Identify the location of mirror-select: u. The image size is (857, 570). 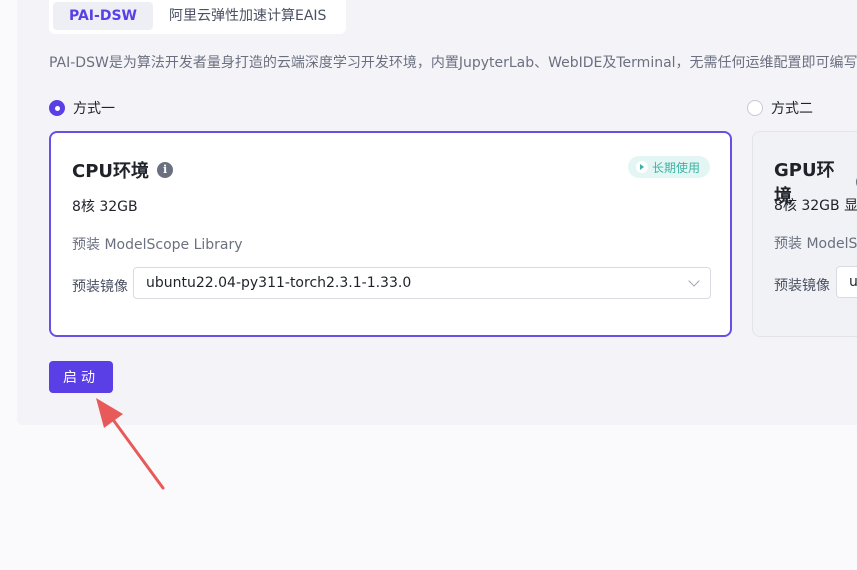
(846, 282).